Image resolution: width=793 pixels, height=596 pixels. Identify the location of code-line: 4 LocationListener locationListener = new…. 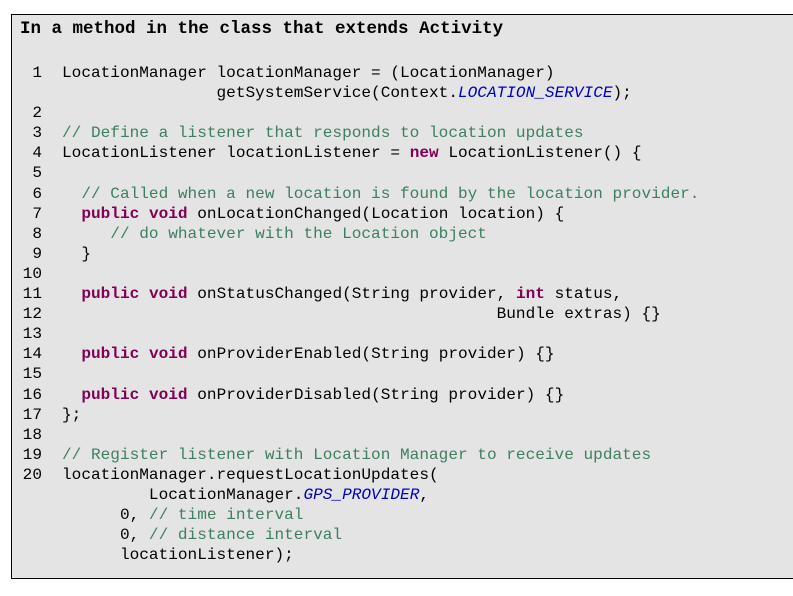
(359, 153).